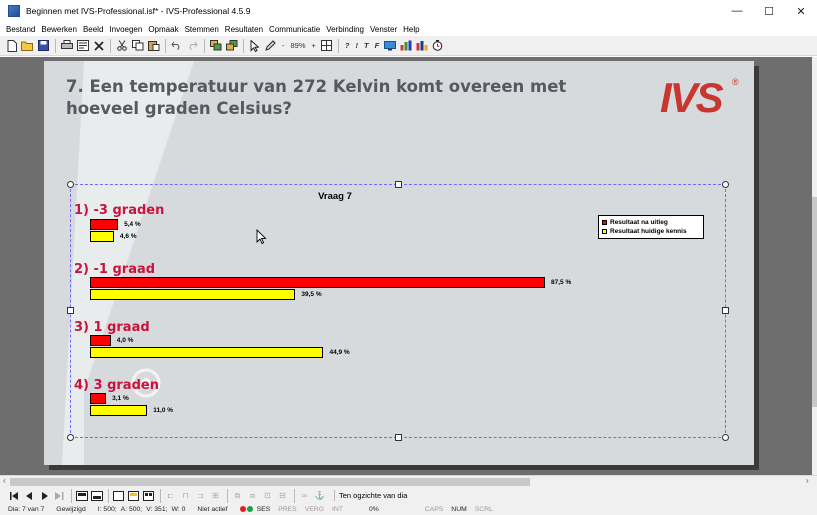 Image resolution: width=817 pixels, height=515 pixels. What do you see at coordinates (176, 45) in the screenshot?
I see `undo-icon` at bounding box center [176, 45].